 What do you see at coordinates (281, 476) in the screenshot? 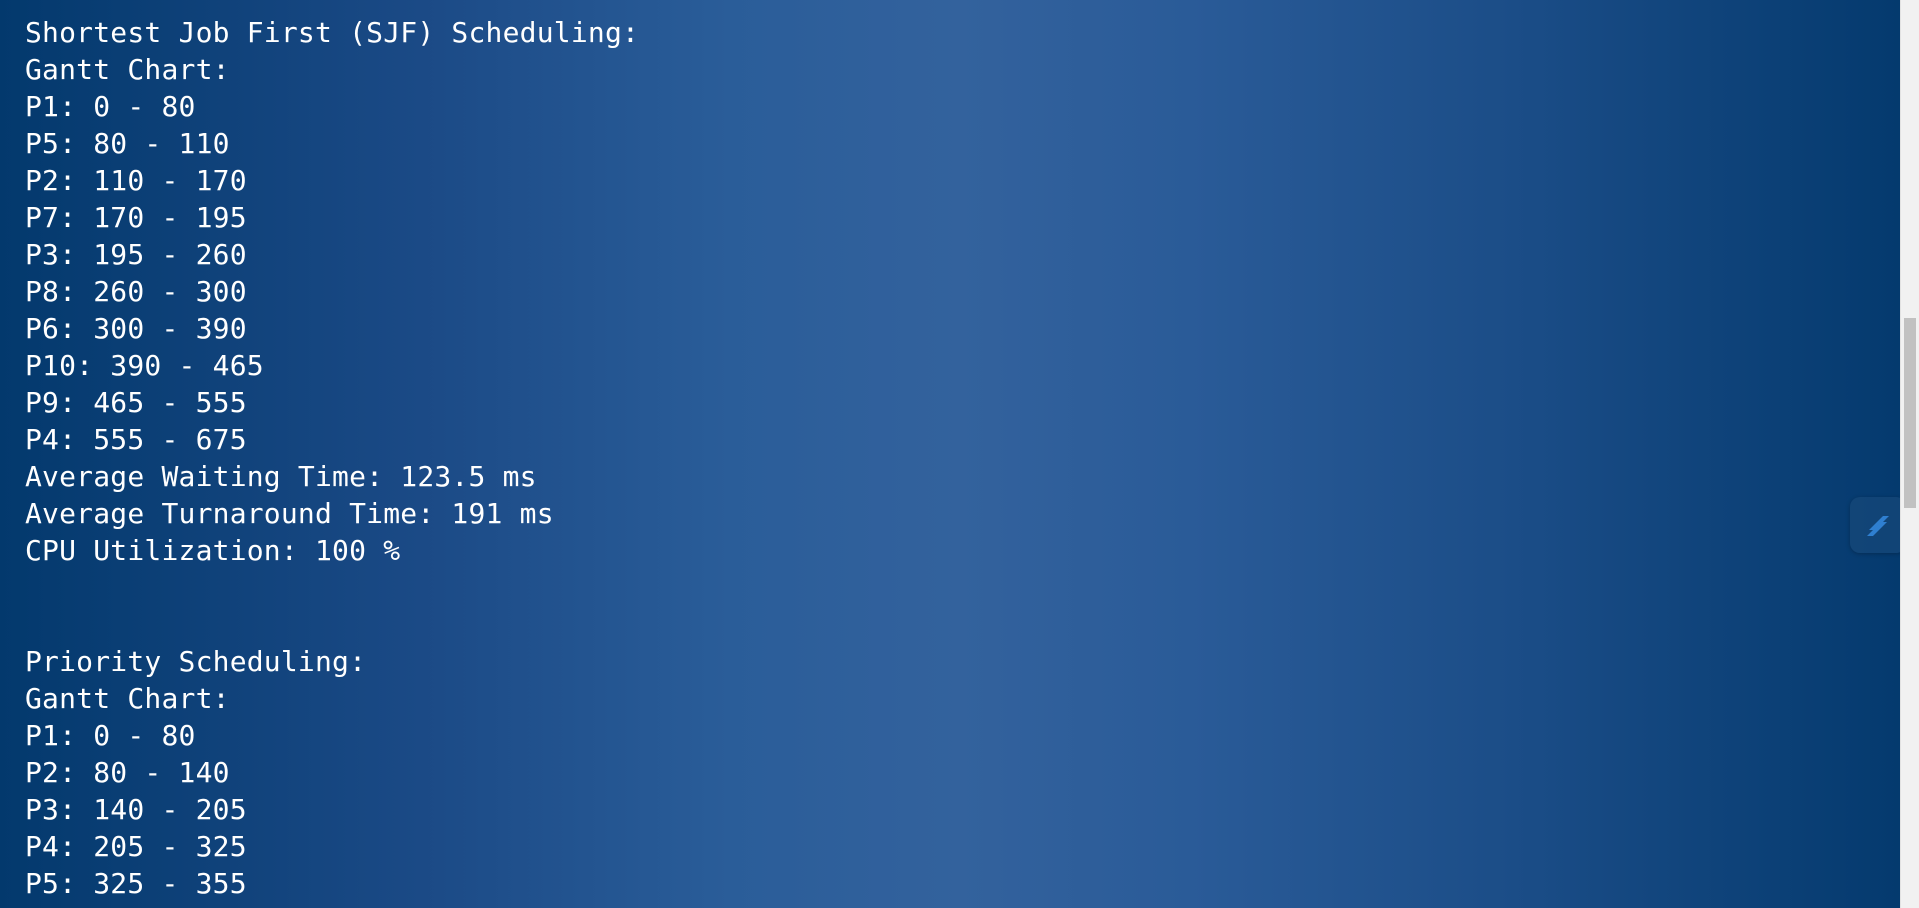
I see `average-waiting-time: Average Waiting Time: 123.5 ms` at bounding box center [281, 476].